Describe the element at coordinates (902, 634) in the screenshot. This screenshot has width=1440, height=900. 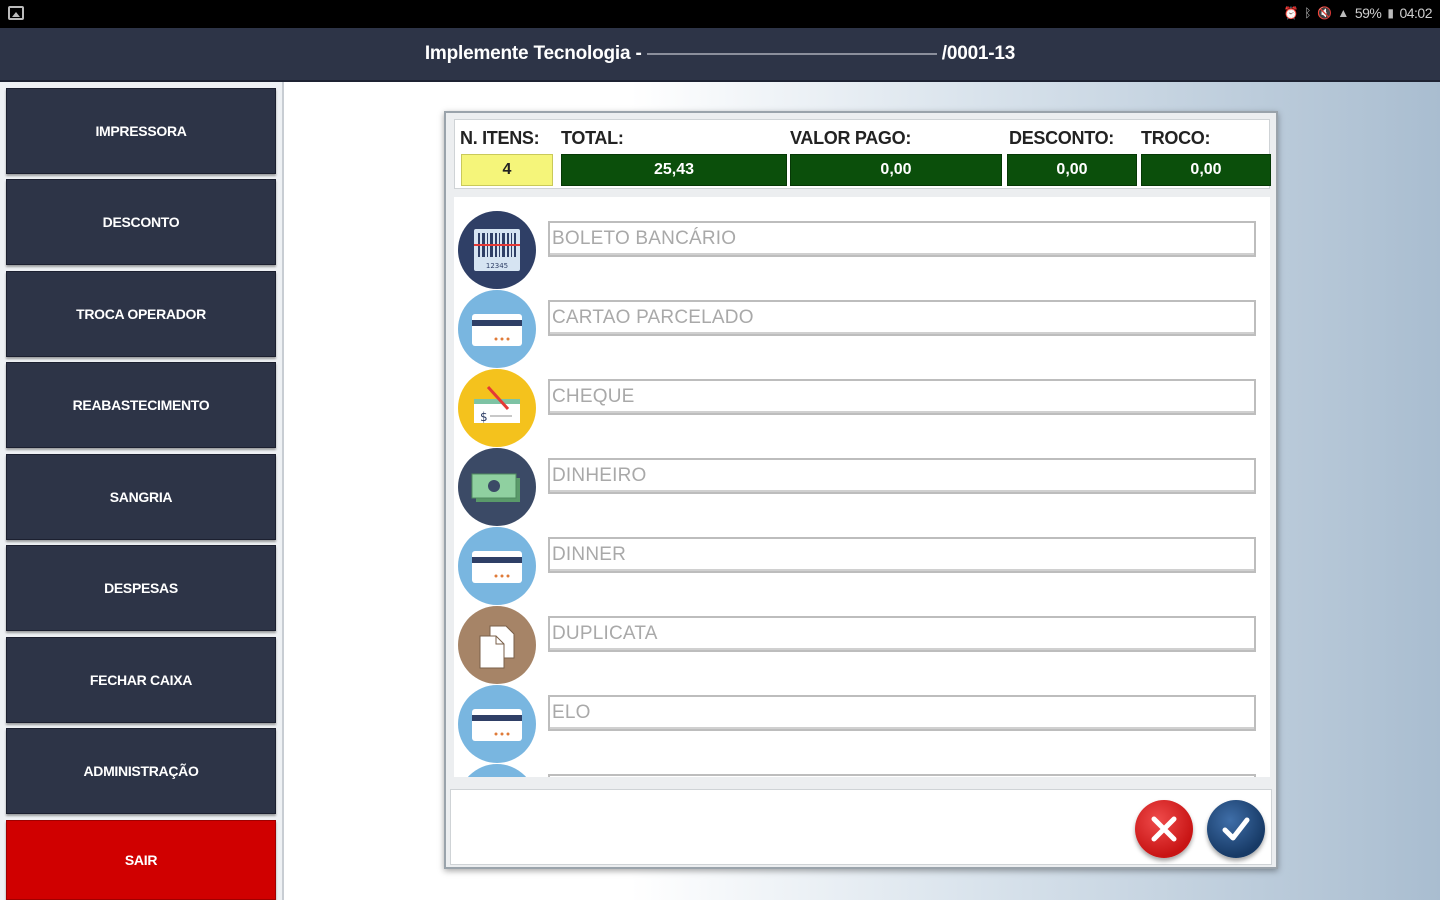
I see `duplicata-input: DUPLICATA` at that location.